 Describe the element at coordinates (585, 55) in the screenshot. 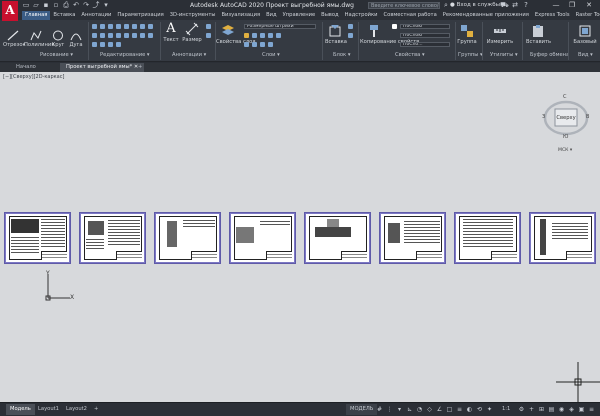

I see `view-group-label: Вид ▾` at that location.